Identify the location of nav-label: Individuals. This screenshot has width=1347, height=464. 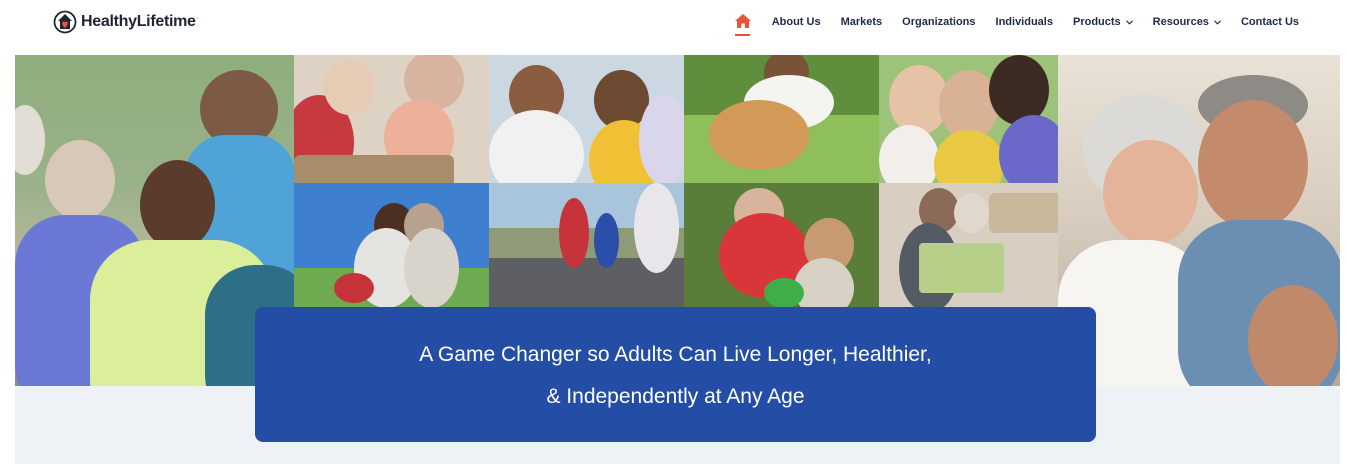
(1024, 22).